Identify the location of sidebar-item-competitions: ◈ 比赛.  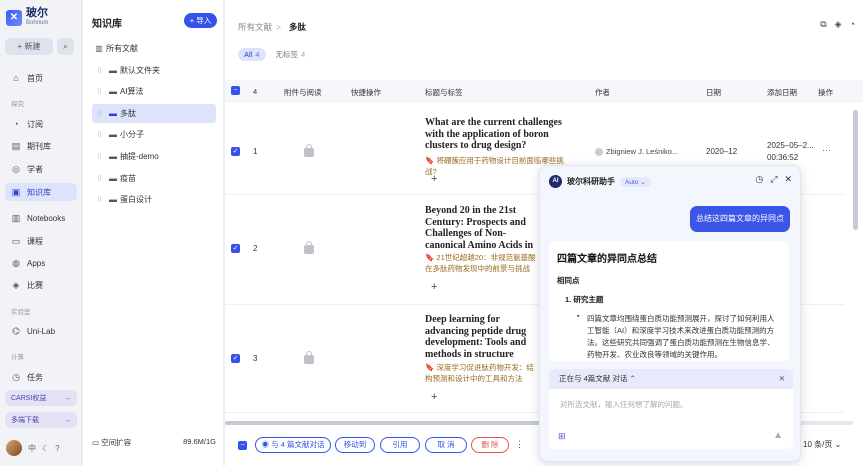
(41, 285).